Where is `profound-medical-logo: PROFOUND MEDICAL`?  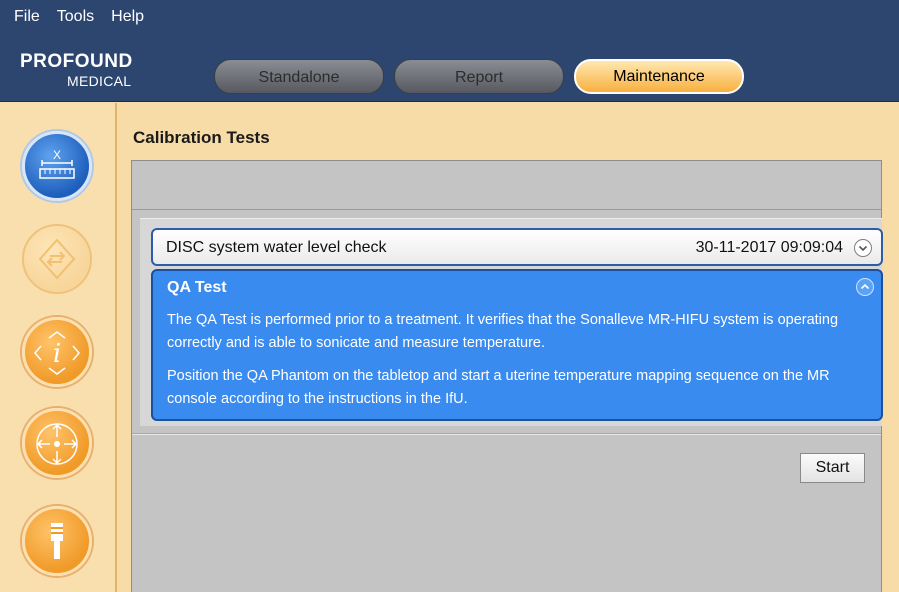
profound-medical-logo: PROFOUND MEDICAL is located at coordinates (82, 72).